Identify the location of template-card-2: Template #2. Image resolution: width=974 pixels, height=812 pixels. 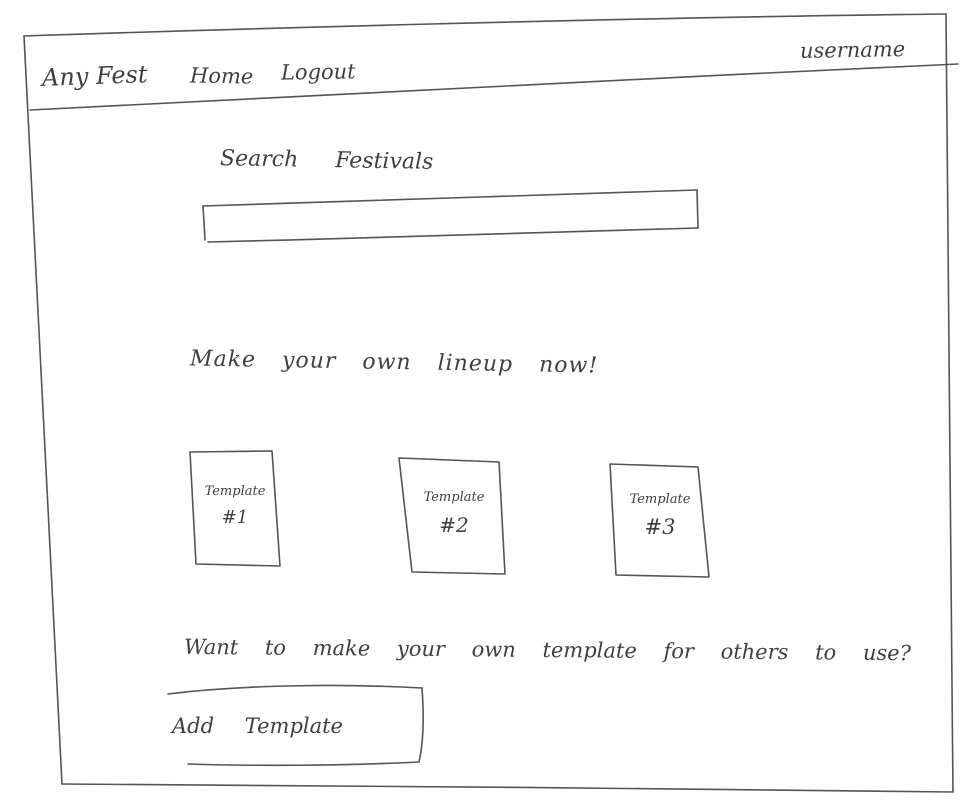
(454, 513).